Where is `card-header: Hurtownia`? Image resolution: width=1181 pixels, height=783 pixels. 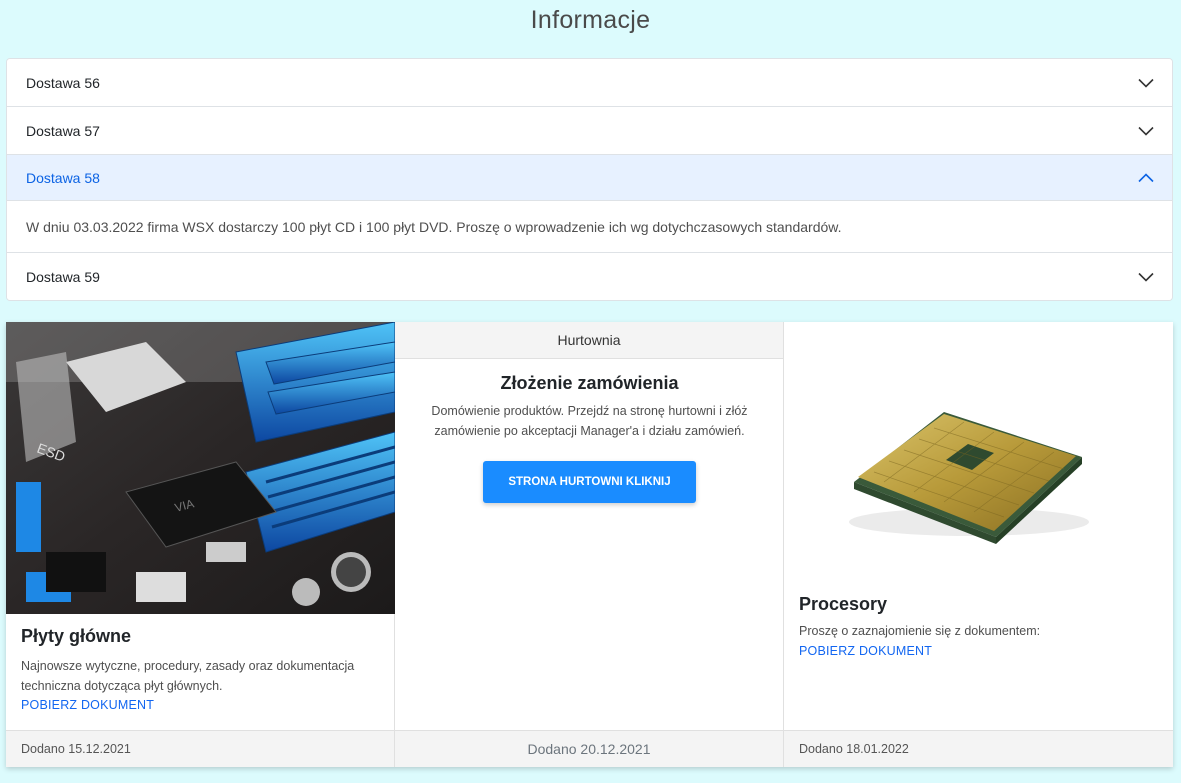 card-header: Hurtownia is located at coordinates (589, 340).